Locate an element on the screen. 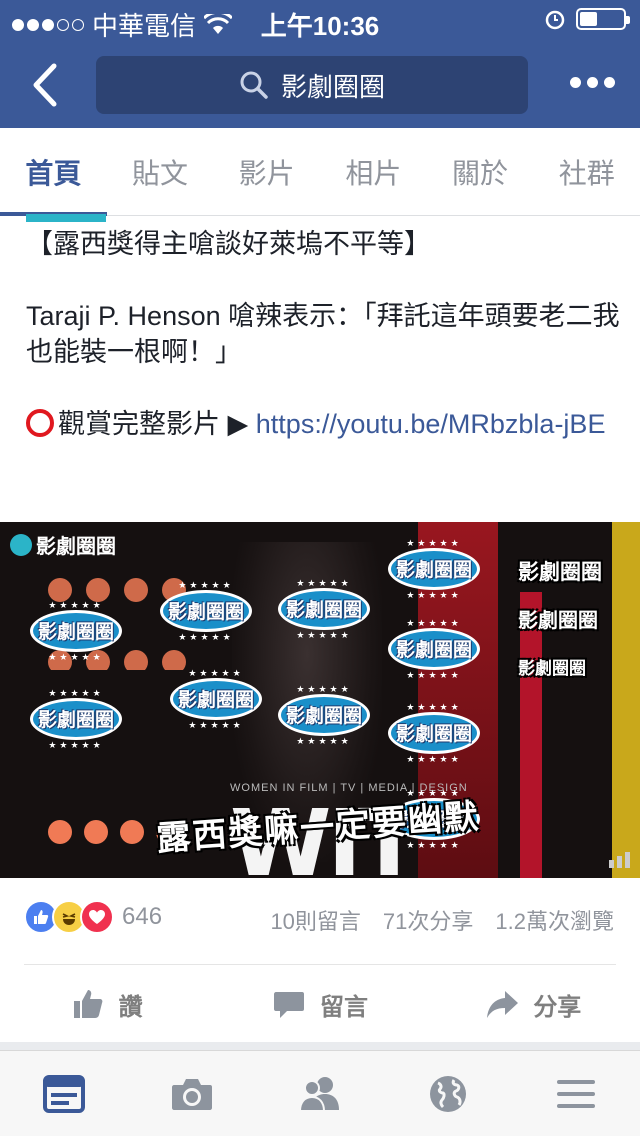 This screenshot has width=640, height=1136. share-arrow-icon is located at coordinates (503, 1004).